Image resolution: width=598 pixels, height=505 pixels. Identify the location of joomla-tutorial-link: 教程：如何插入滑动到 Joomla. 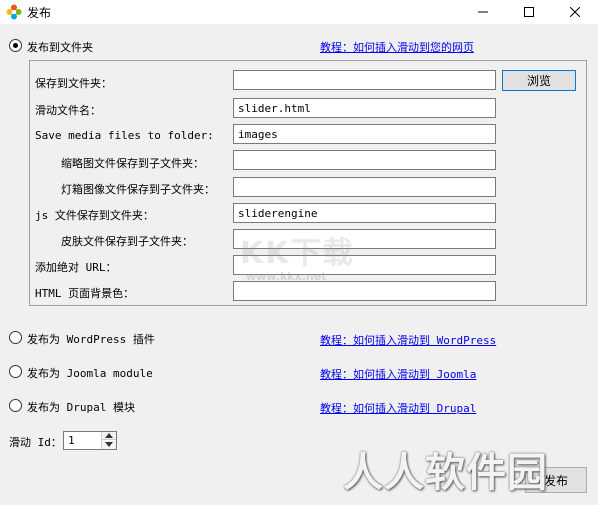
(398, 374).